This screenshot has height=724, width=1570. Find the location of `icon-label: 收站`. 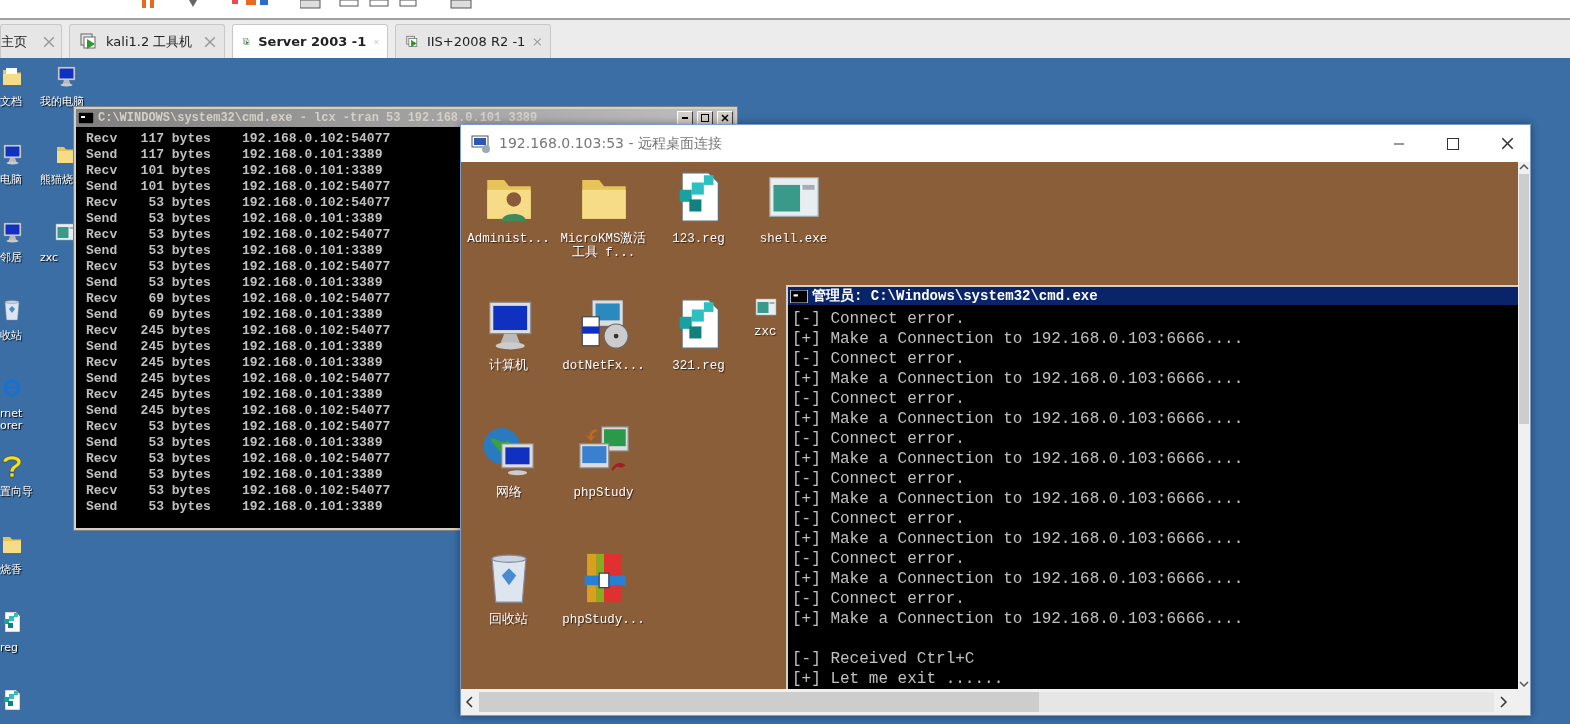

icon-label: 收站 is located at coordinates (11, 336).